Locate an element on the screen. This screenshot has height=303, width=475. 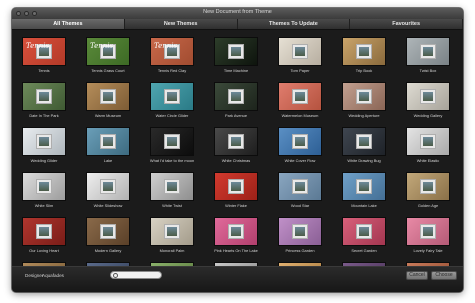
theme-item: What I'd take to the moon is located at coordinates (176, 149).